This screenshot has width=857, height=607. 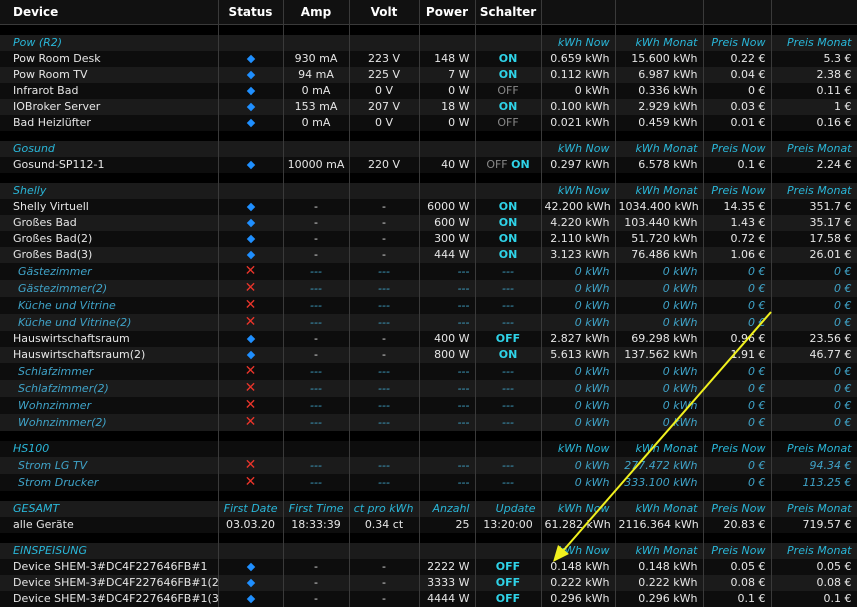 I want to click on volt-value: 223 V, so click(x=384, y=59).